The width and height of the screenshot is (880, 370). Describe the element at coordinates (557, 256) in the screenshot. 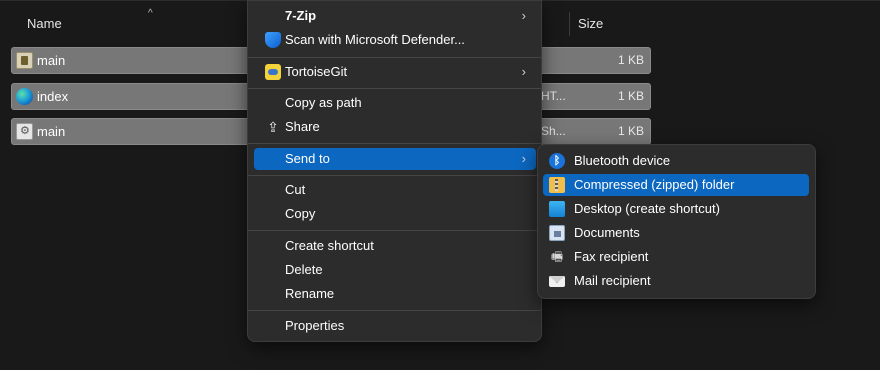

I see `fax-icon: 🖷` at that location.